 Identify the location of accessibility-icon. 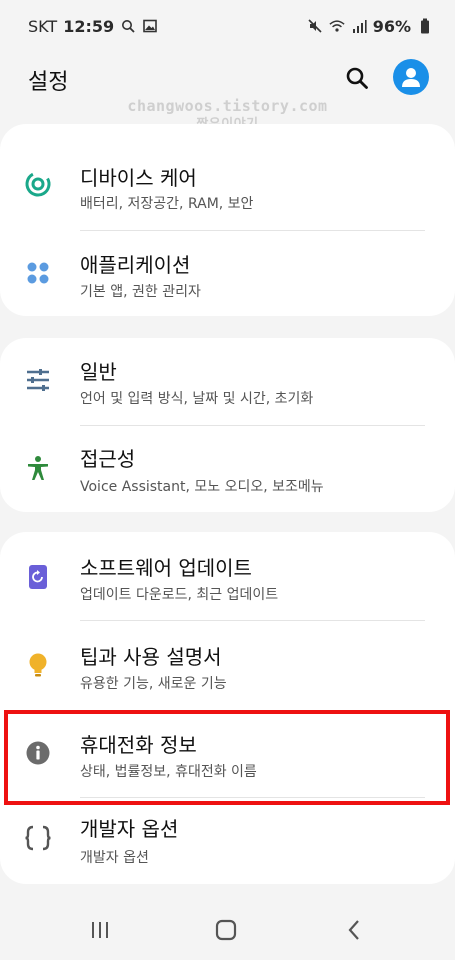
(38, 468).